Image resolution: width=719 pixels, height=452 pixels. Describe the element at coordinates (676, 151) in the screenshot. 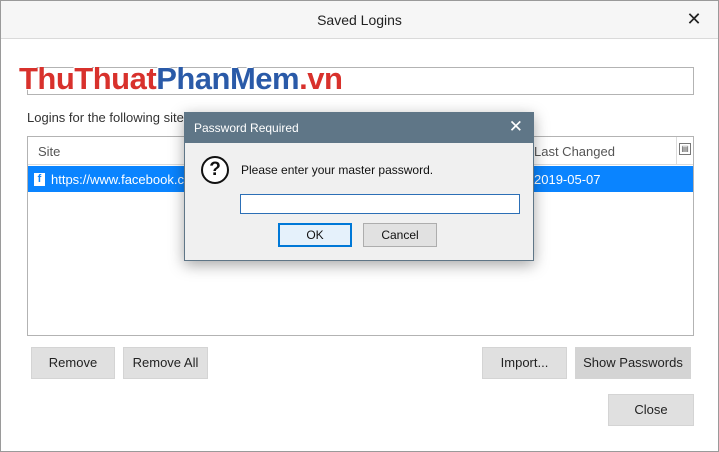

I see `column-separator` at that location.